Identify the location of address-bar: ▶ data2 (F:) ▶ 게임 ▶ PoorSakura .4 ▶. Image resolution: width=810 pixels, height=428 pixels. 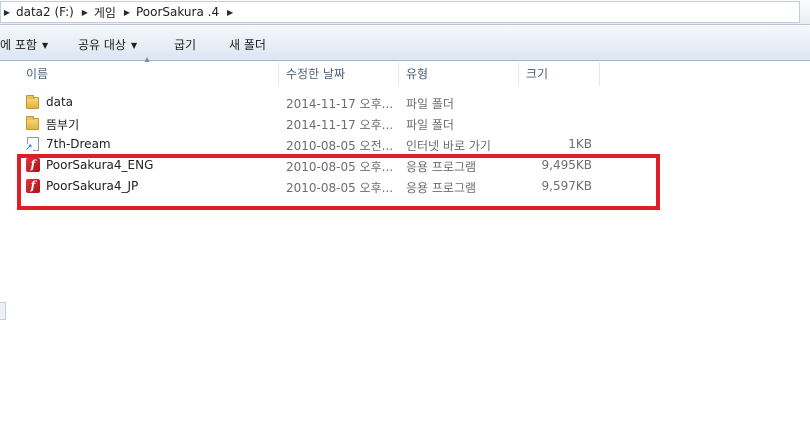
(405, 12).